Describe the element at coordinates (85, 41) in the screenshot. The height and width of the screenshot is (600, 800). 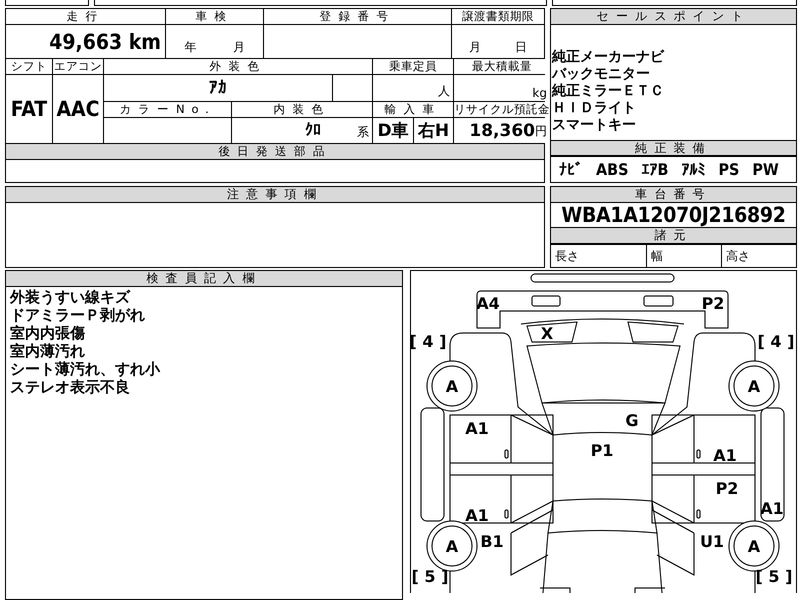
I see `mileage-value: 49,663 km` at that location.